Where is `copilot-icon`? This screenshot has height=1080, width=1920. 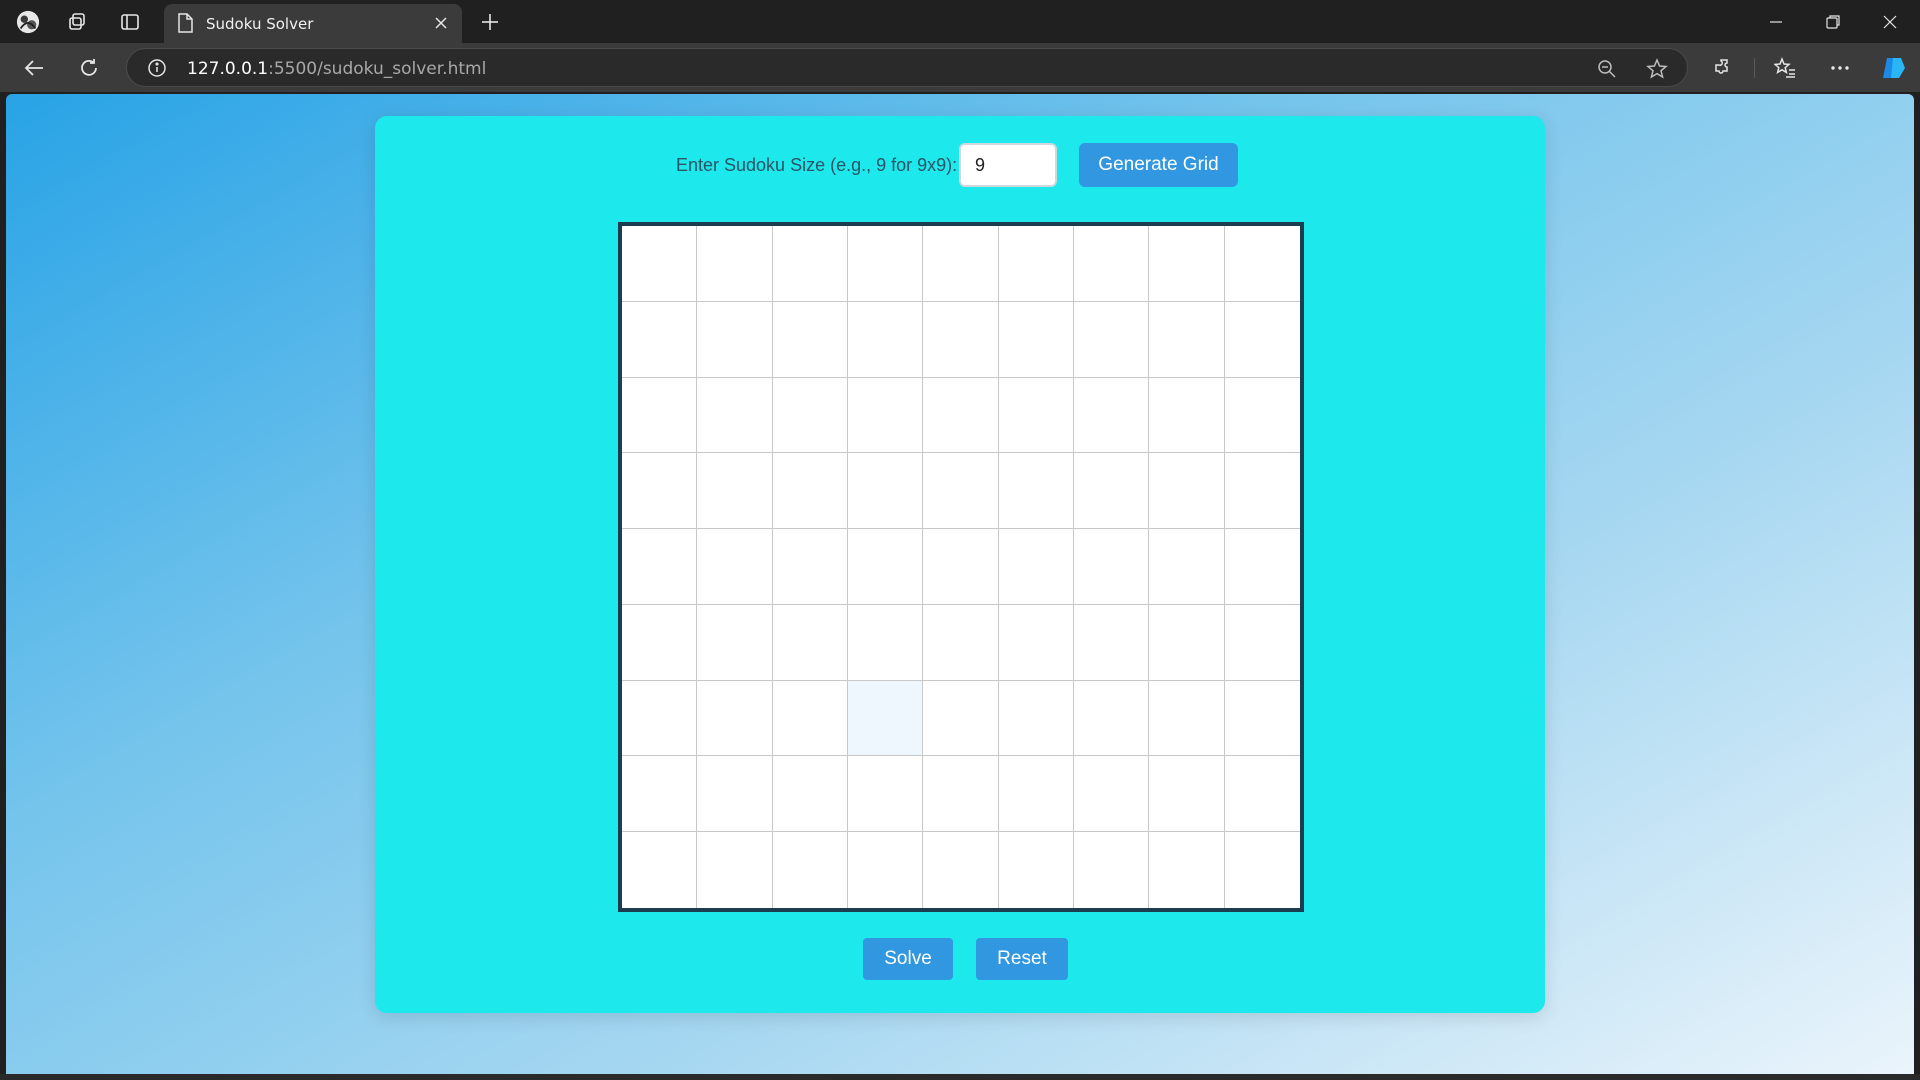 copilot-icon is located at coordinates (1893, 68).